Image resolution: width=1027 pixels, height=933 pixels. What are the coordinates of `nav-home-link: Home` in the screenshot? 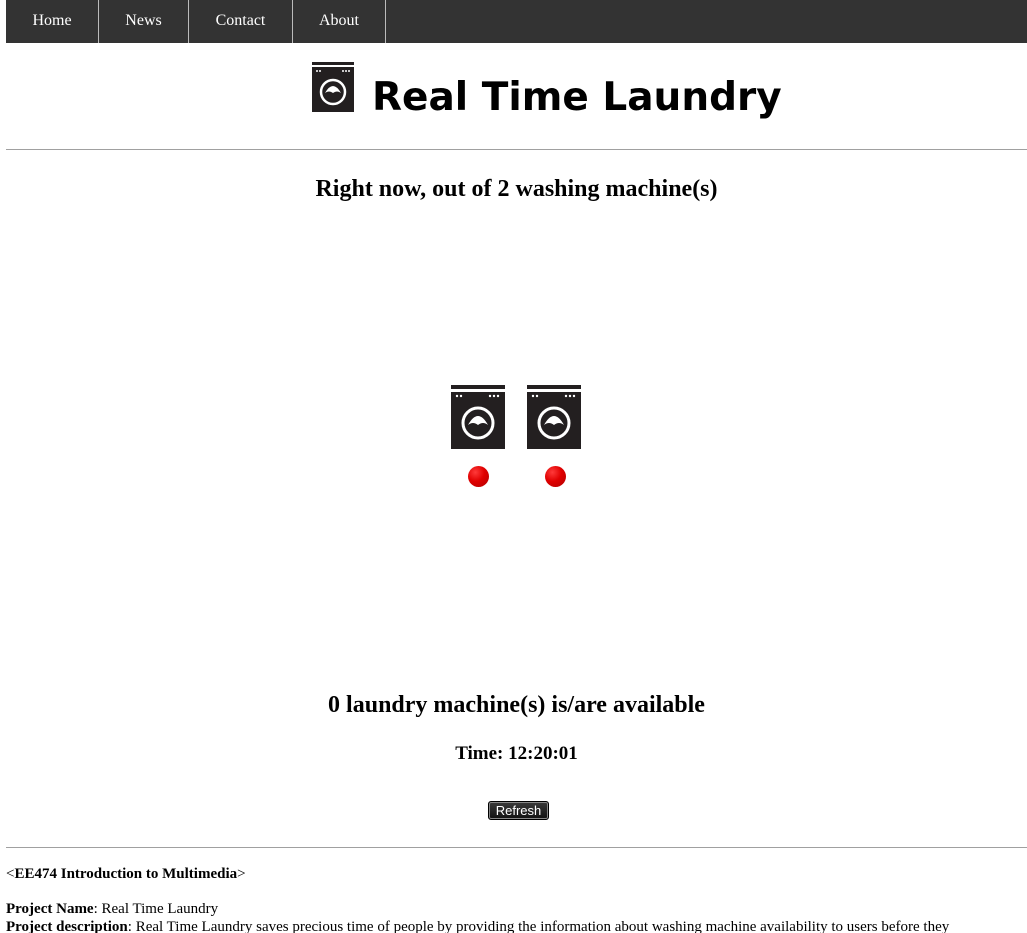 It's located at (52, 21).